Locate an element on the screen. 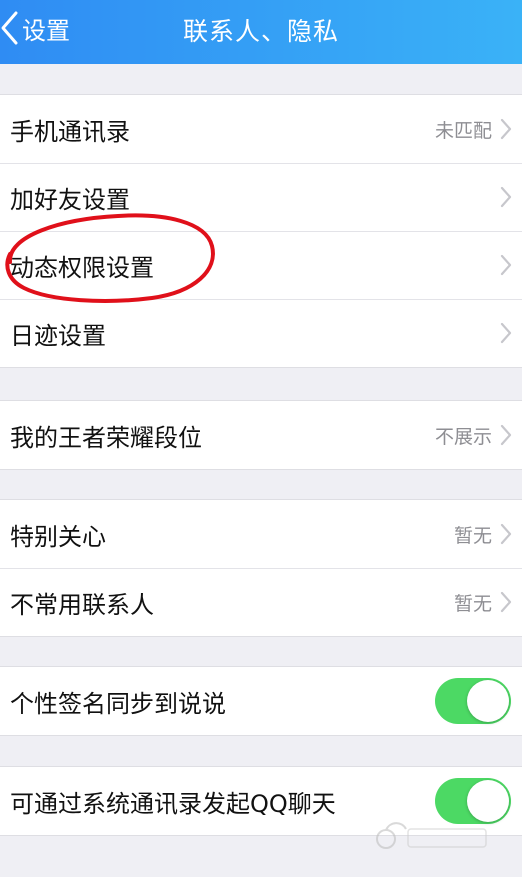 This screenshot has width=522, height=877. signature-sync-toggle is located at coordinates (473, 701).